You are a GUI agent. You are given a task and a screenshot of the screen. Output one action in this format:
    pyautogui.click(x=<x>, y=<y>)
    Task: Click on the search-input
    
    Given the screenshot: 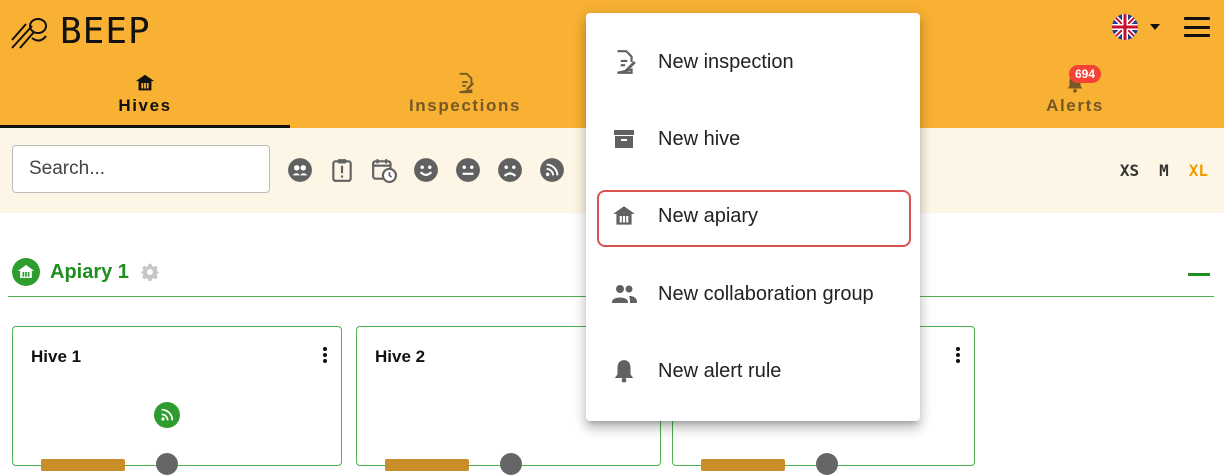 What is the action you would take?
    pyautogui.click(x=141, y=169)
    